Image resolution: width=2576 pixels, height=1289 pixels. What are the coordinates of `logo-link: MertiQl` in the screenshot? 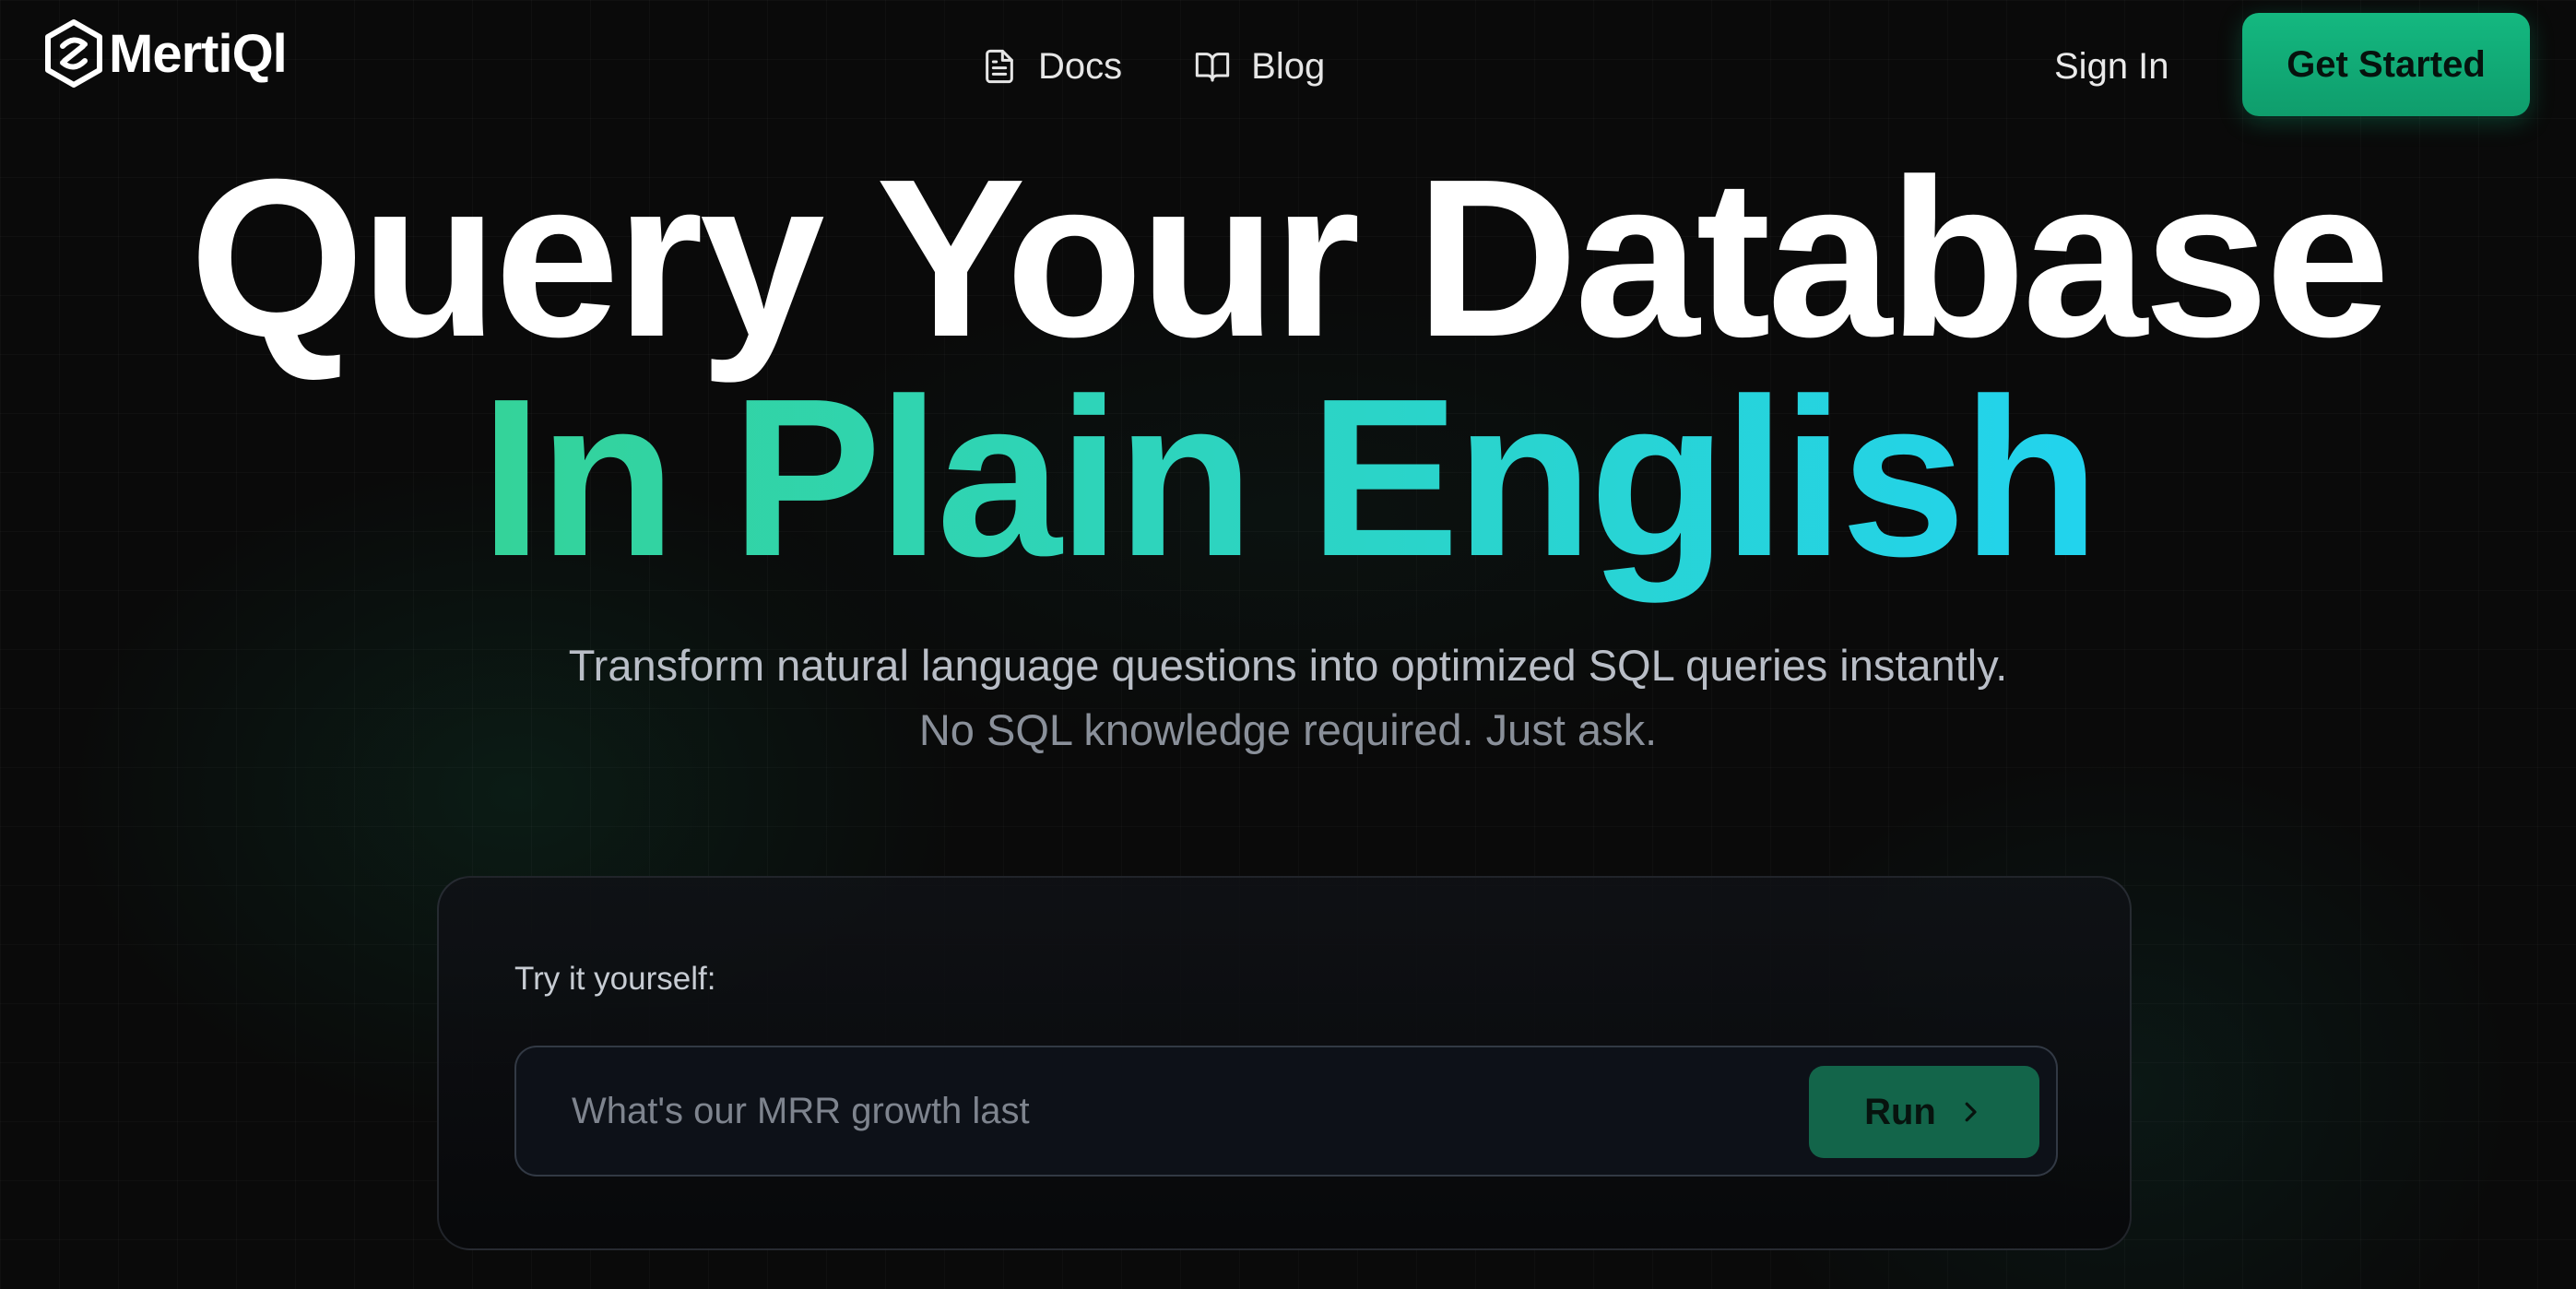 It's located at (165, 53).